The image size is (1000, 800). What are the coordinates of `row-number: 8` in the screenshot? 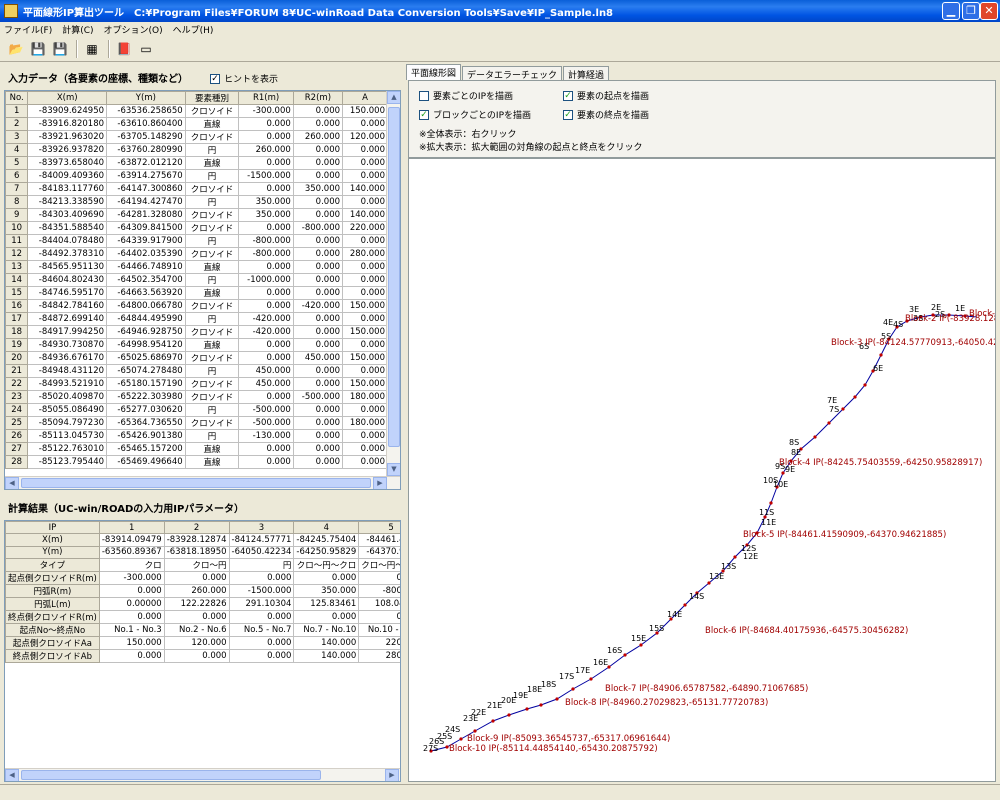 It's located at (17, 202).